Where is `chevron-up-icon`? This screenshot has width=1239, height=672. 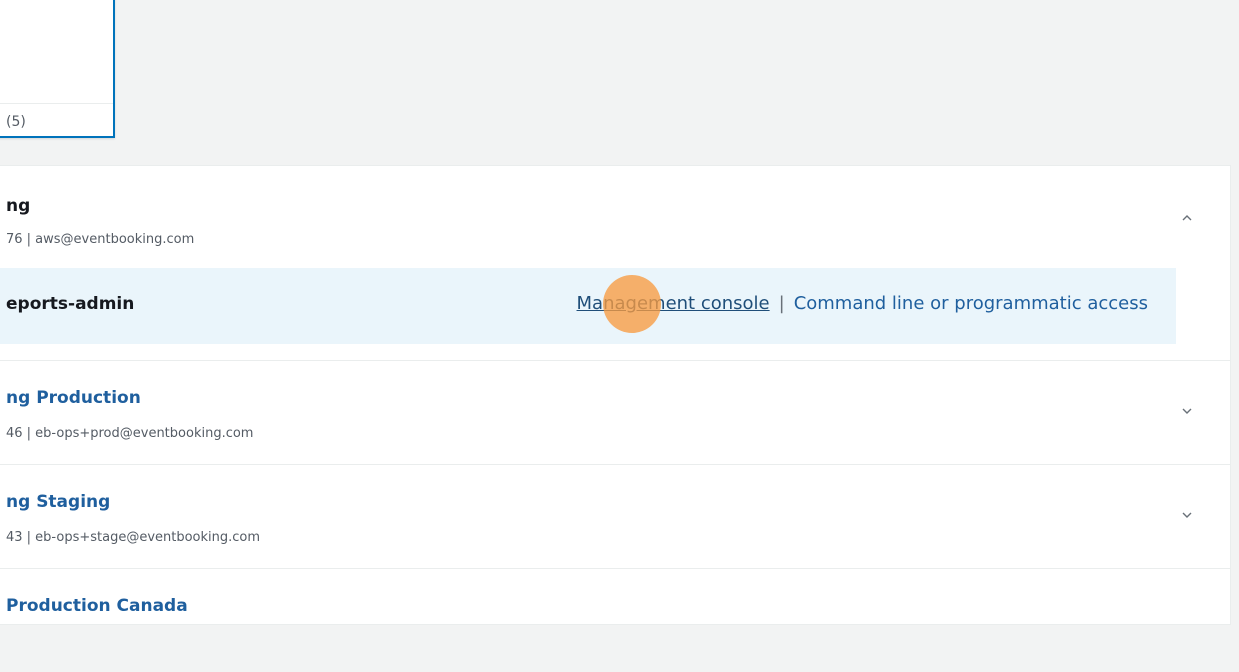
chevron-up-icon is located at coordinates (1187, 218).